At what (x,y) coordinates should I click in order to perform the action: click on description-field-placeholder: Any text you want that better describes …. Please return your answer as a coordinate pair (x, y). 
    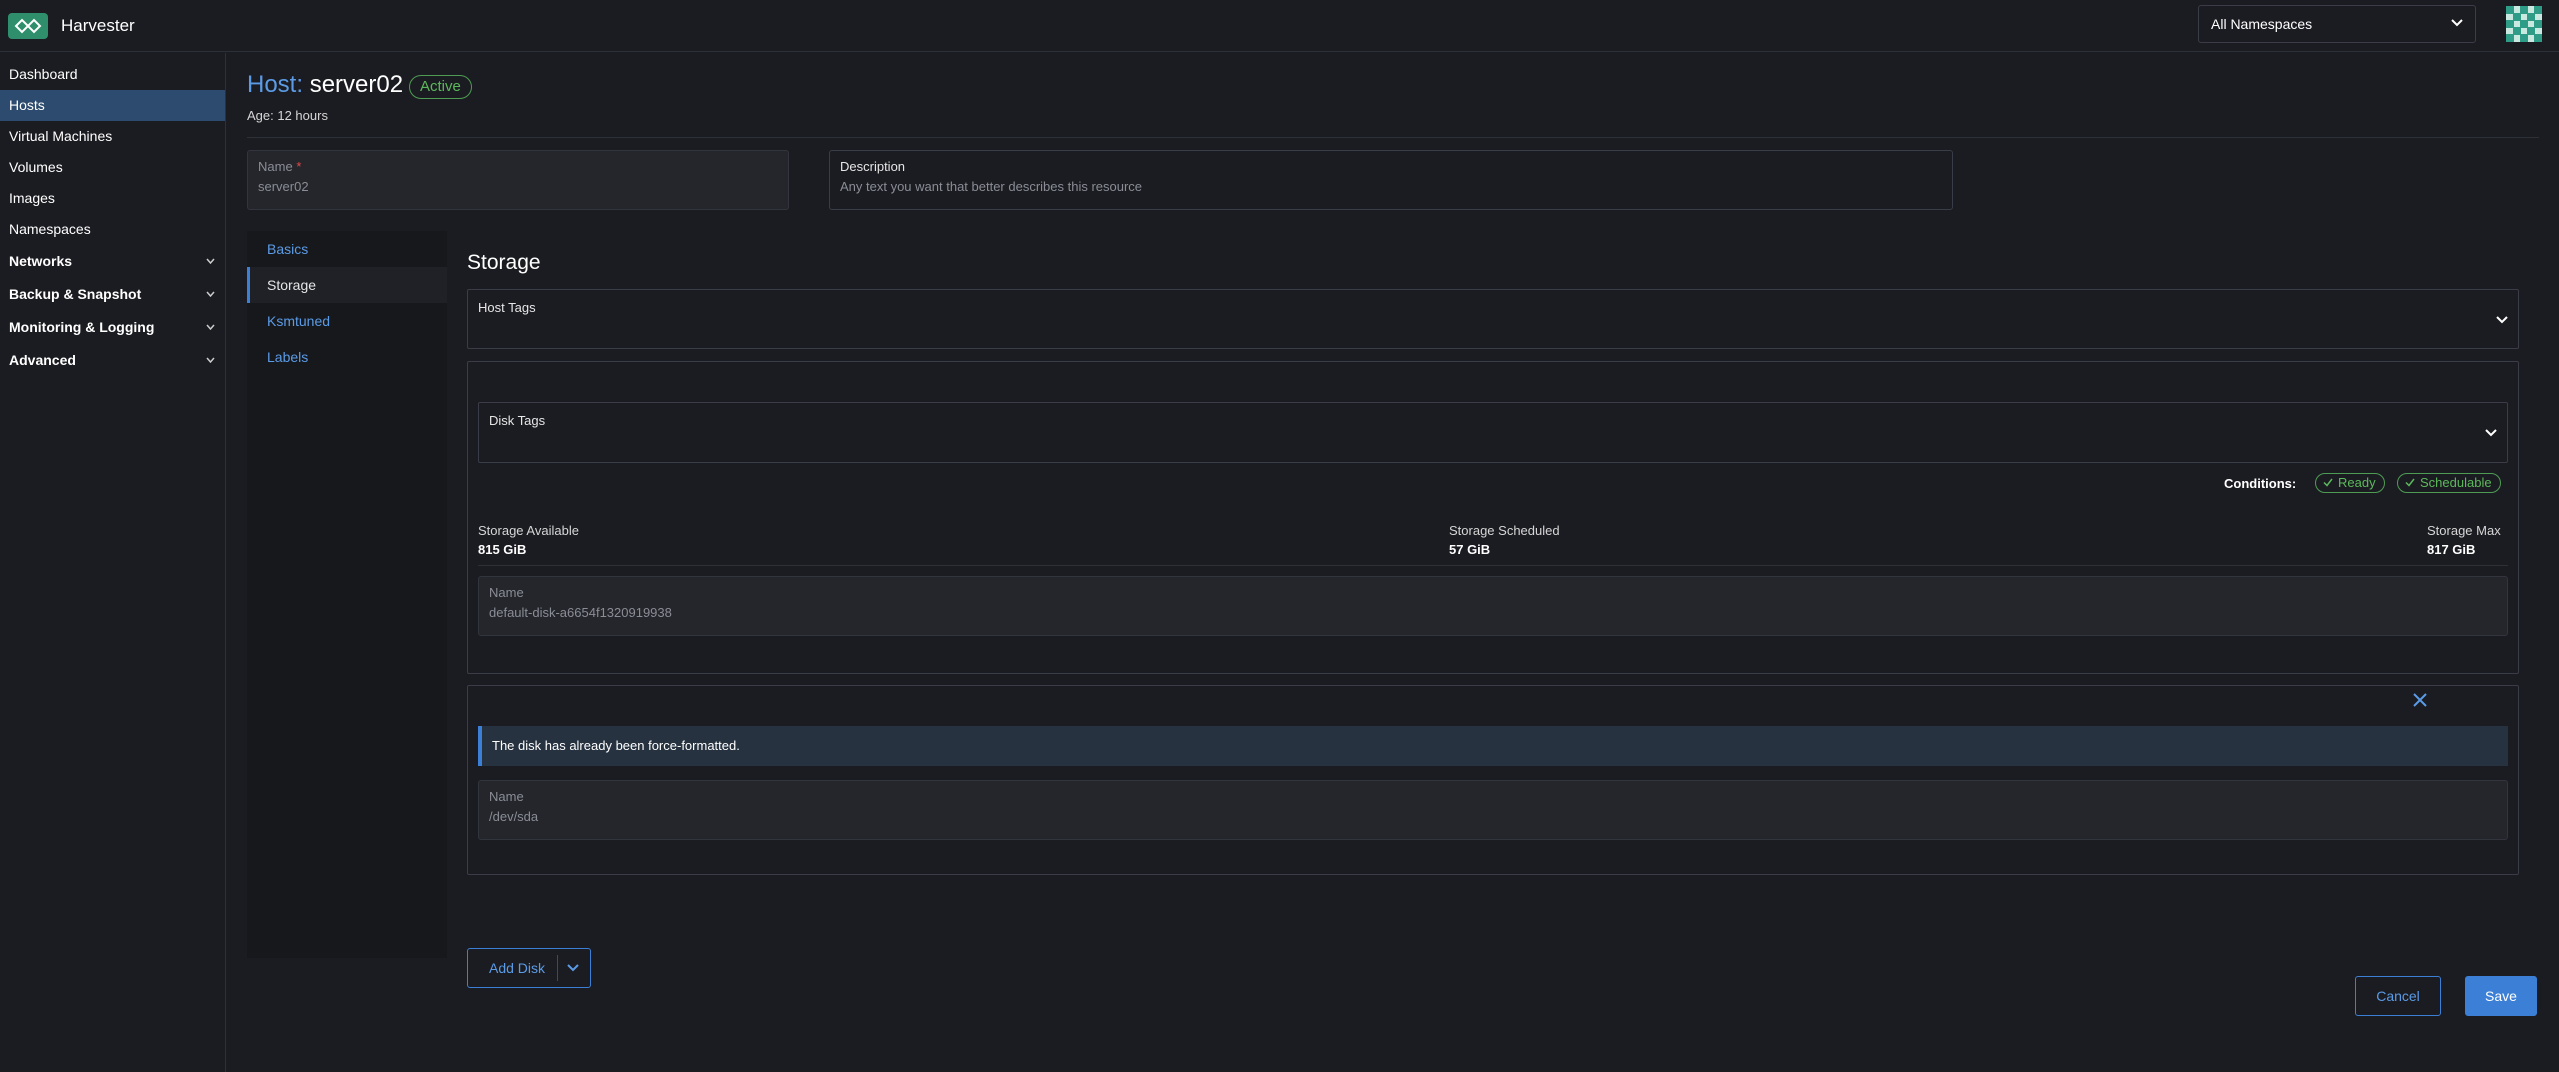
    Looking at the image, I should click on (991, 186).